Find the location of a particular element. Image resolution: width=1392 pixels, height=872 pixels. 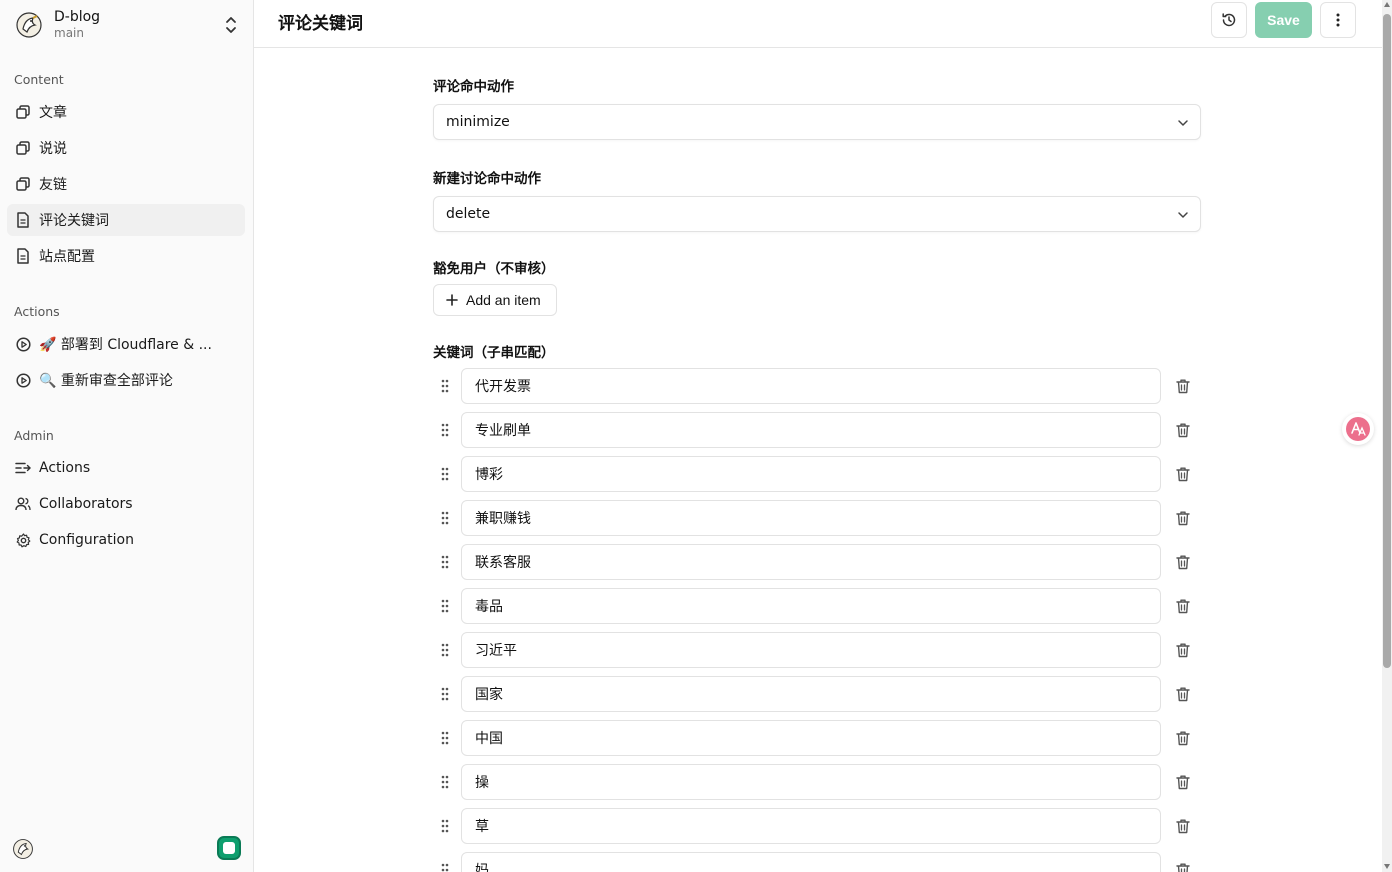

user-avatar is located at coordinates (23, 849).